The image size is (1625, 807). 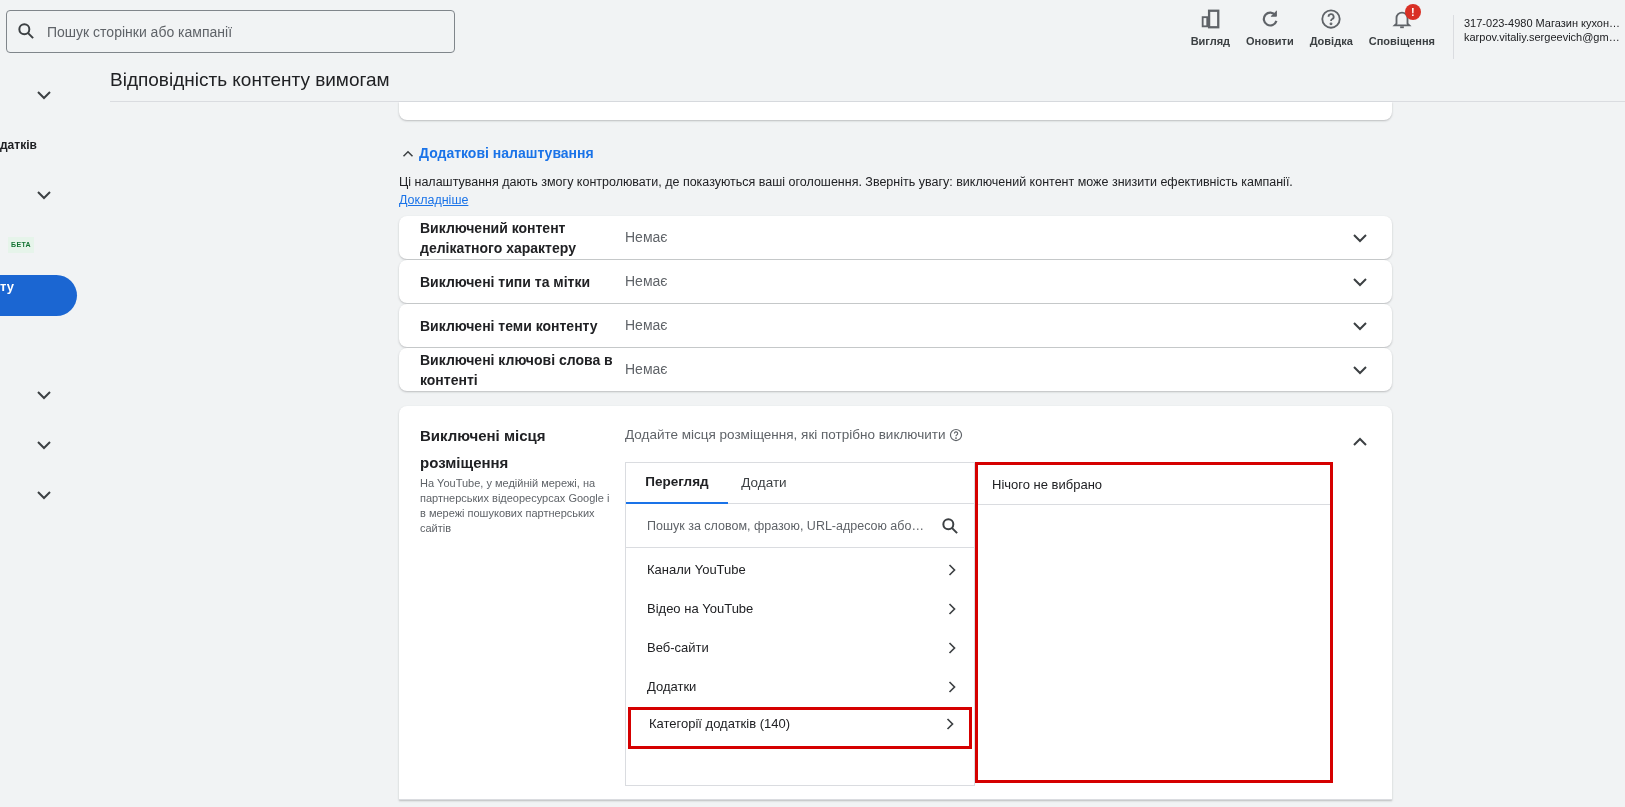 What do you see at coordinates (498, 238) in the screenshot?
I see `setting-label: Виключений контент делікатного характеру` at bounding box center [498, 238].